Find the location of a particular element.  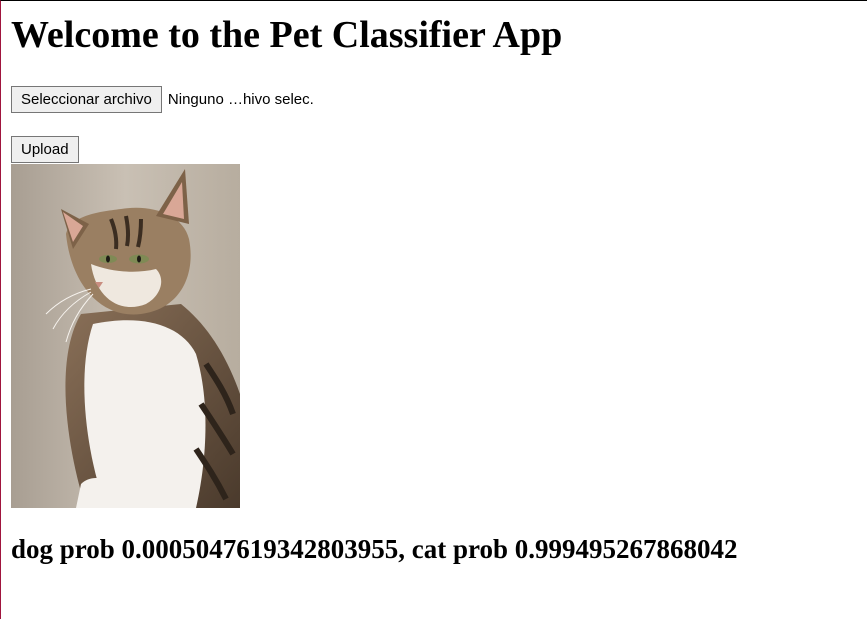

file-status-text: Ninguno …hivo selec. is located at coordinates (240, 99).